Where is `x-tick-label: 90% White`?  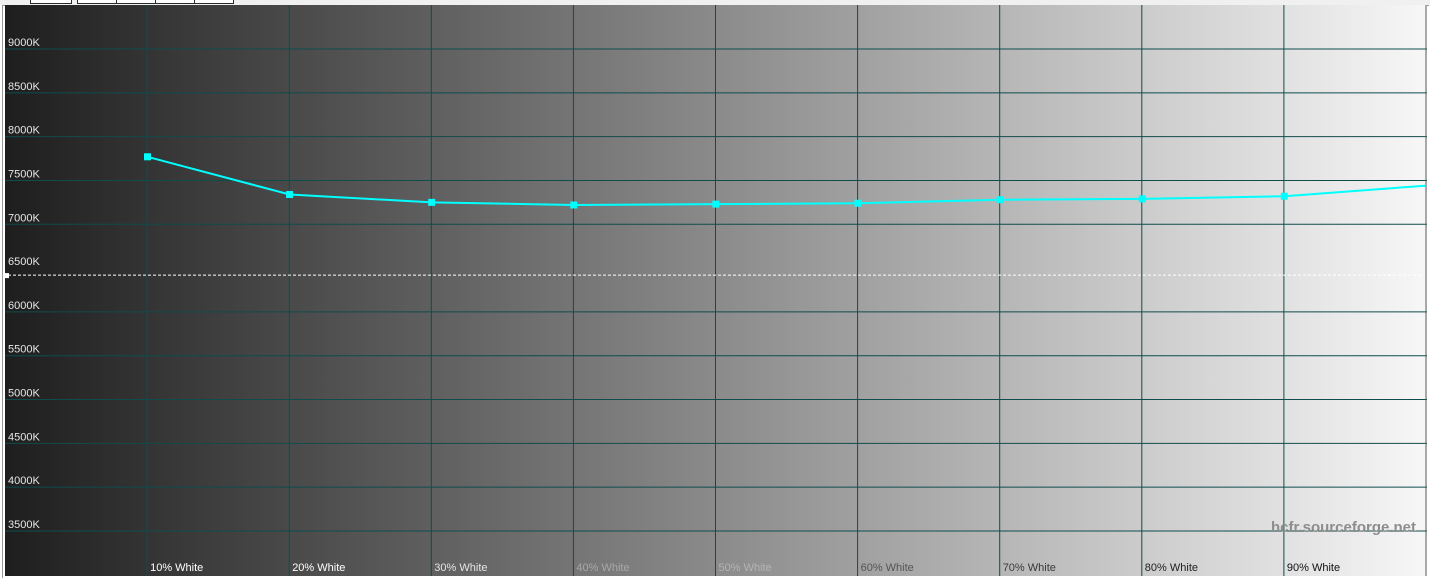 x-tick-label: 90% White is located at coordinates (1313, 568).